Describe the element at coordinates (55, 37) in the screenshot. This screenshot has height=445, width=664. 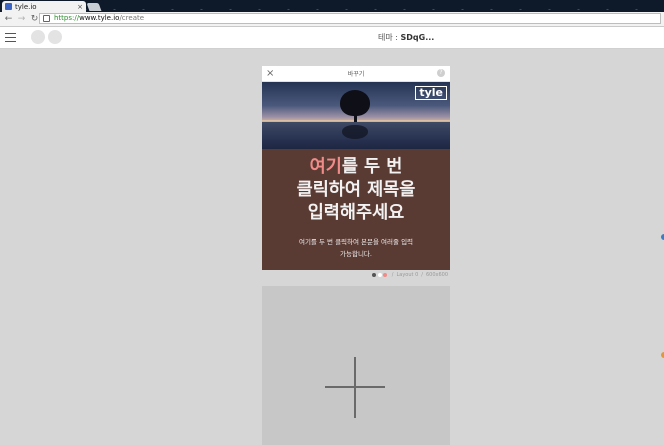
I see `redo-button` at that location.